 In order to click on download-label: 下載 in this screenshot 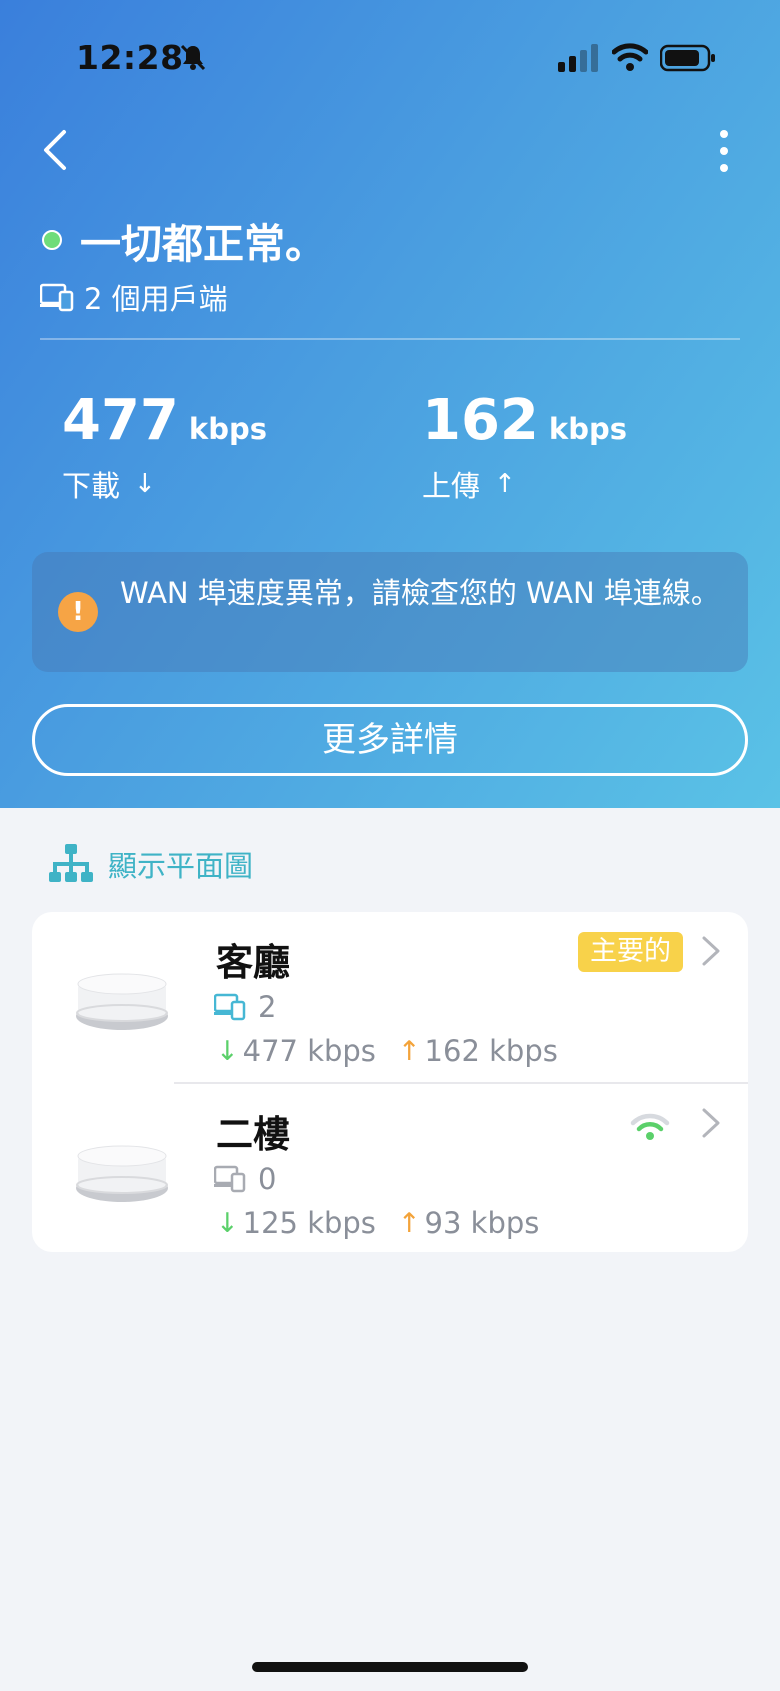, I will do `click(91, 486)`.